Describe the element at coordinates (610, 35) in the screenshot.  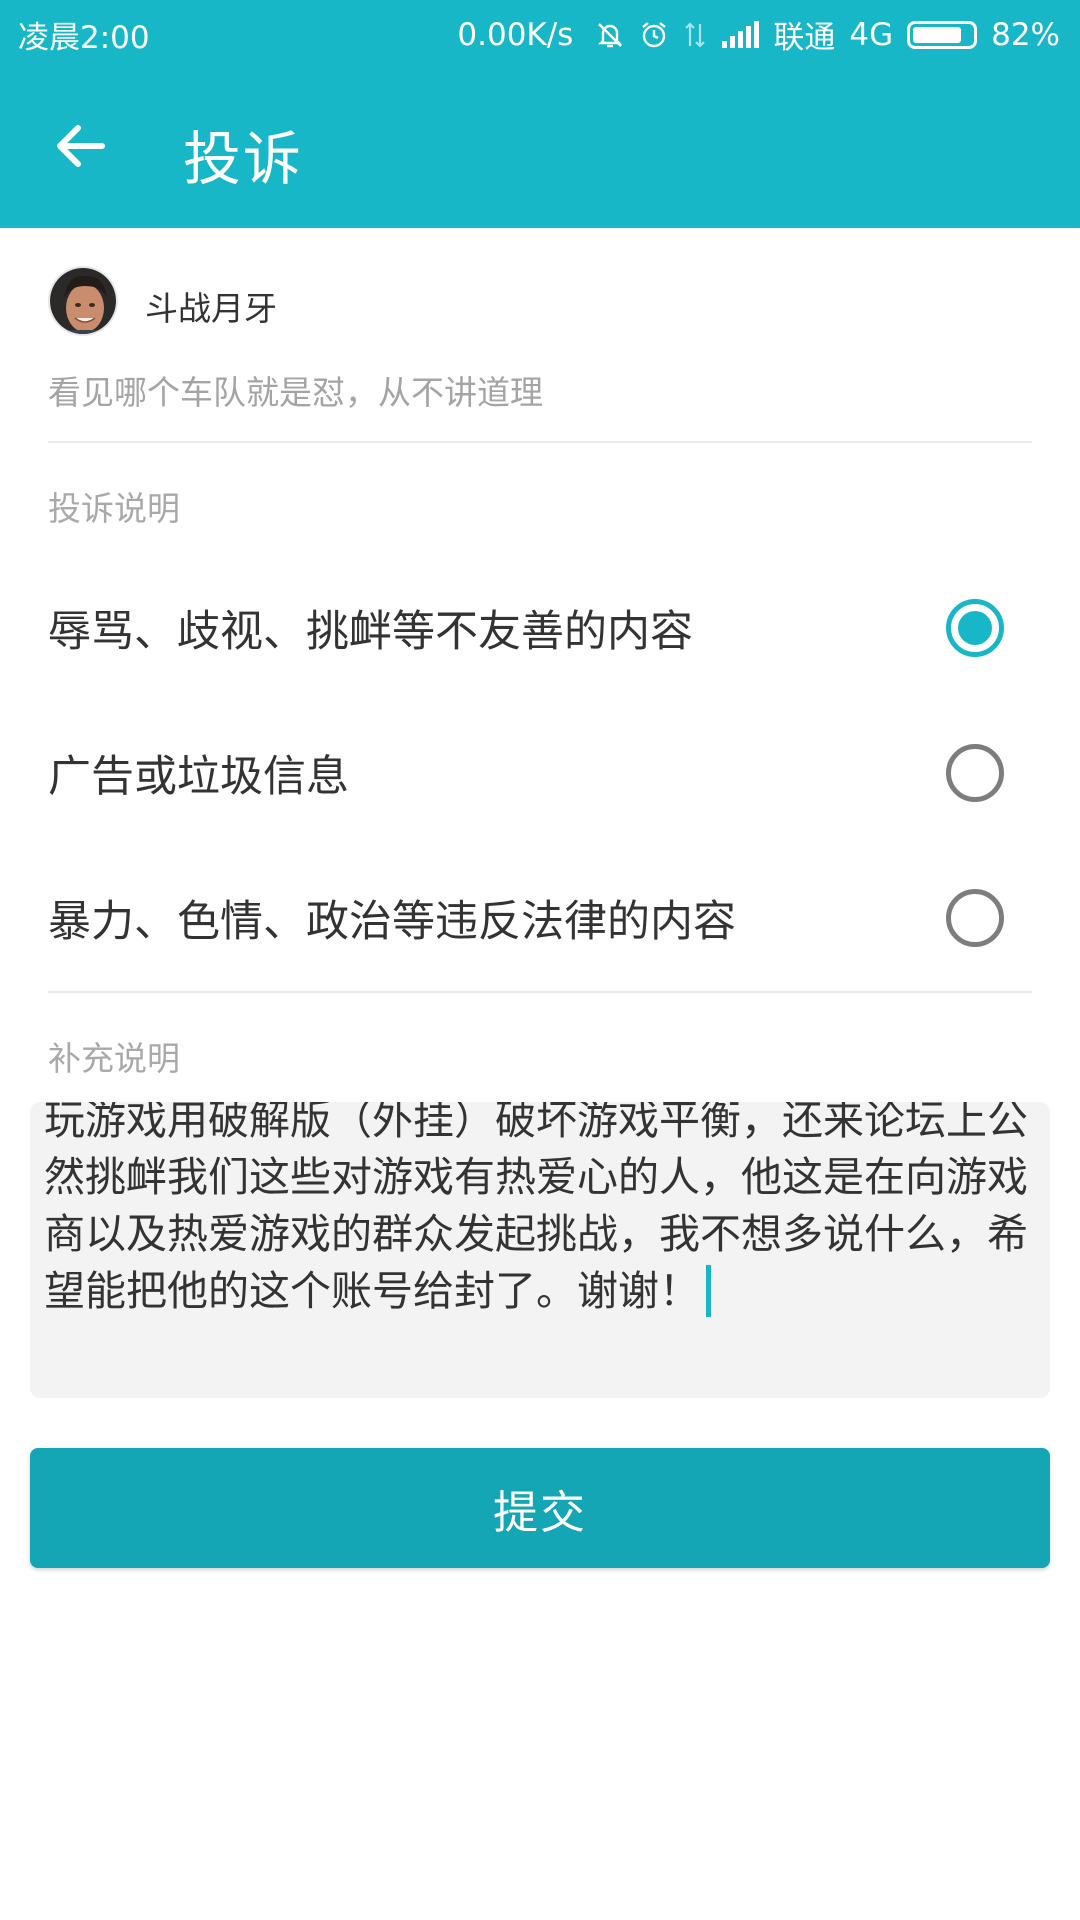
I see `mute-bell-icon` at that location.